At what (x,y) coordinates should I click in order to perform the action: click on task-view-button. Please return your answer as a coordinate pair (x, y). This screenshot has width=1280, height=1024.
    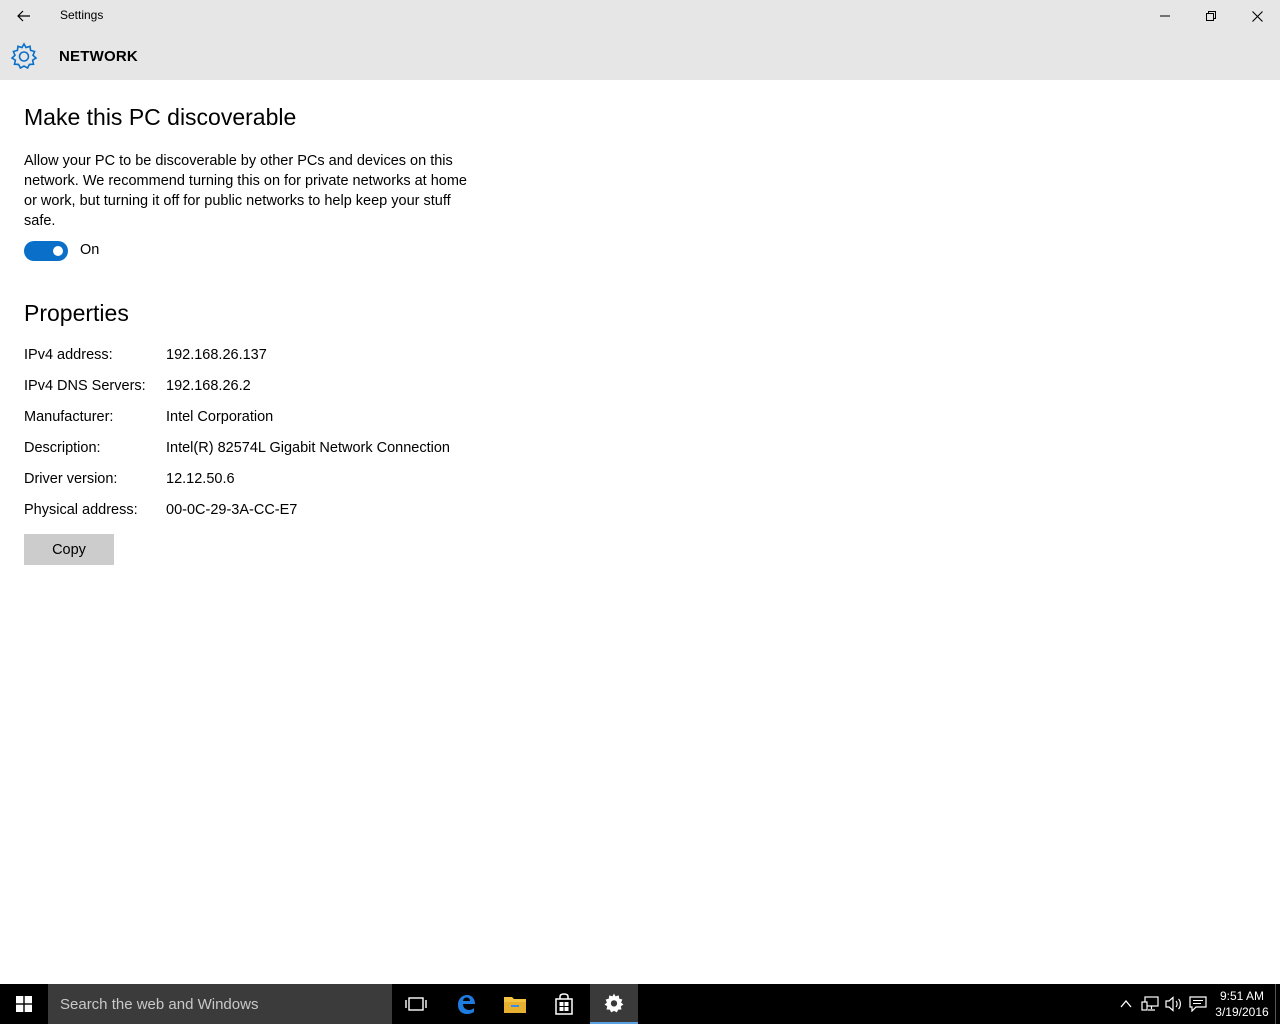
    Looking at the image, I should click on (416, 1004).